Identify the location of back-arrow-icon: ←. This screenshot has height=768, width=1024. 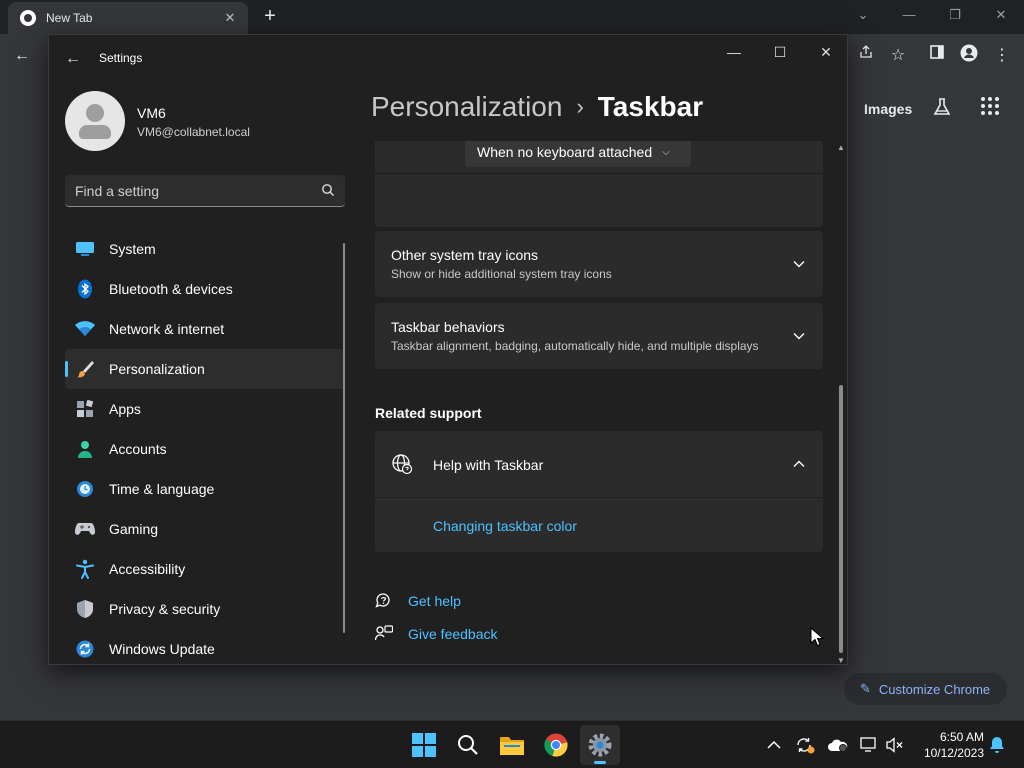
(73, 59).